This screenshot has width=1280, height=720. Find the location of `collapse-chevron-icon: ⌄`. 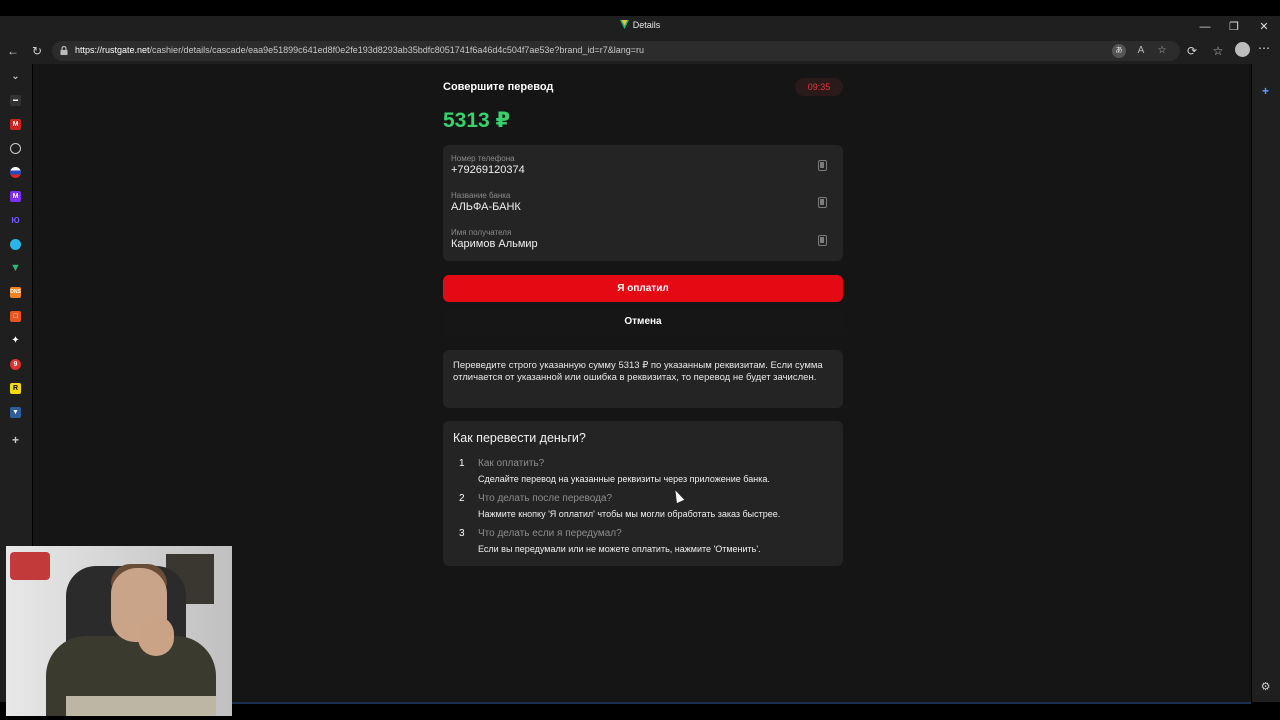

collapse-chevron-icon: ⌄ is located at coordinates (15, 76).